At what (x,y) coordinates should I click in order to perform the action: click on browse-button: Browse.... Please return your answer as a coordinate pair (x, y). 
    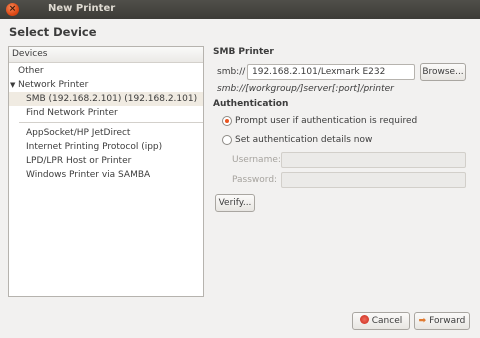
    Looking at the image, I should click on (443, 72).